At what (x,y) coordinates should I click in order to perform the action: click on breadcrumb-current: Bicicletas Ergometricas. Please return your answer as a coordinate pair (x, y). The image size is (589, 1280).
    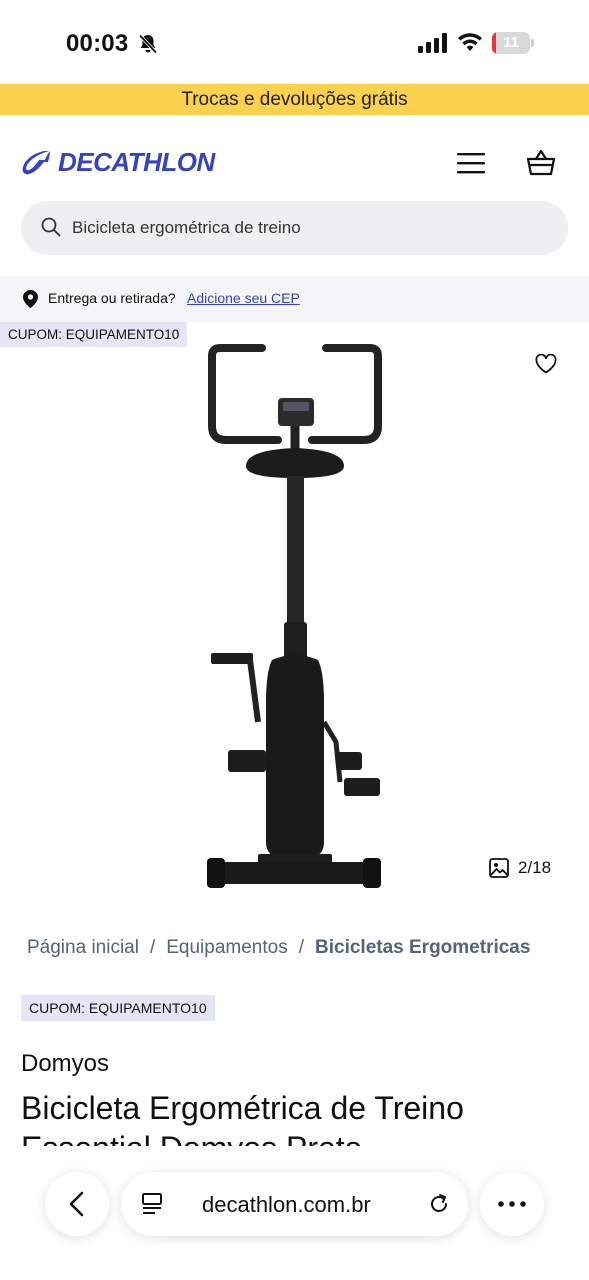
    Looking at the image, I should click on (422, 948).